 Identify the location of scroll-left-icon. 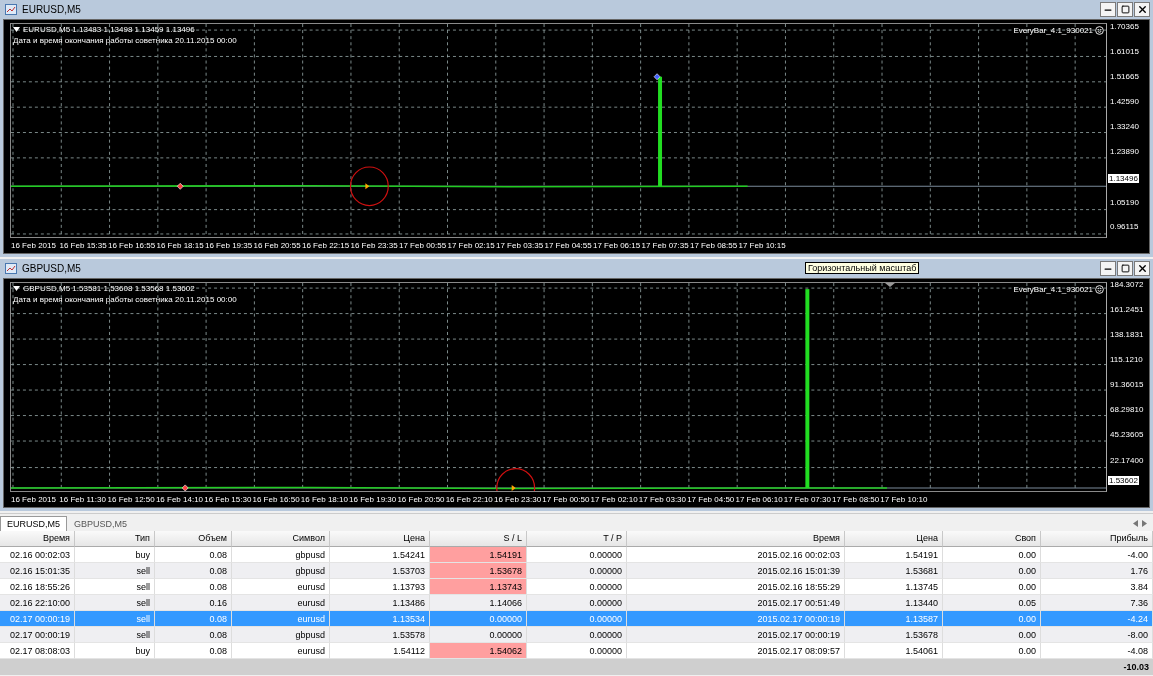
(1135, 523).